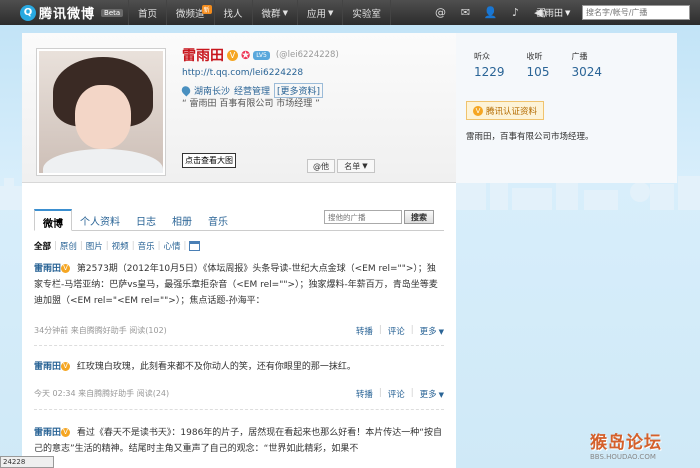 This screenshot has height=468, width=700. I want to click on filter-mood: 心情, so click(171, 246).